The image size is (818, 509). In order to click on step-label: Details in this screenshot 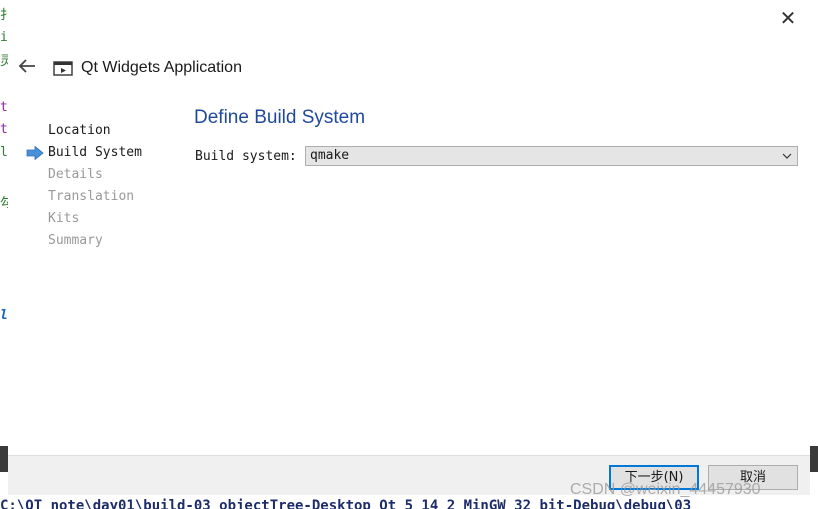, I will do `click(75, 174)`.